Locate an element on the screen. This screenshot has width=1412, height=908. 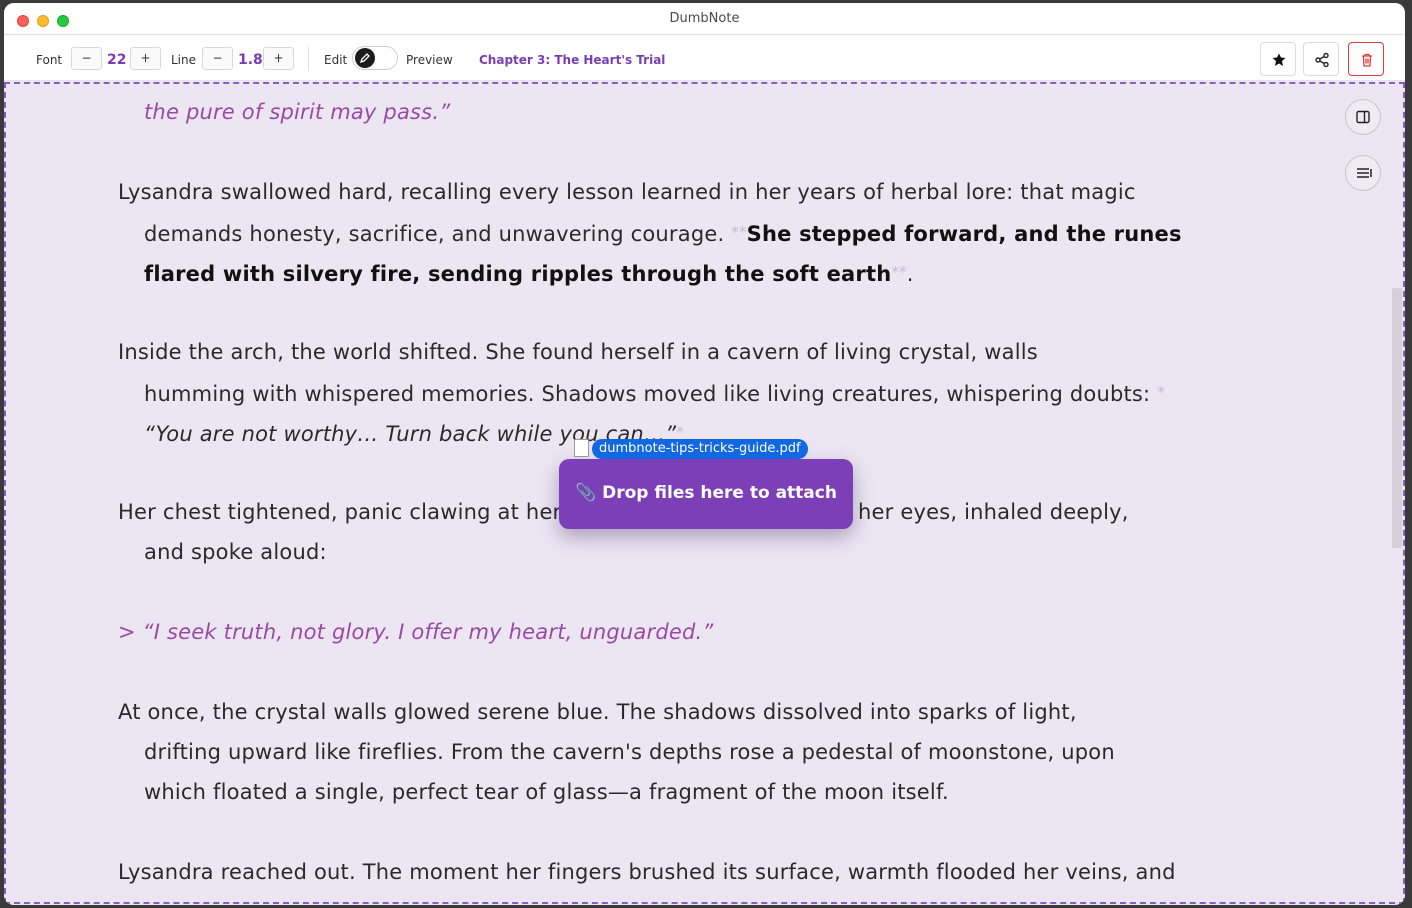
line-decrease-button: − is located at coordinates (217, 58).